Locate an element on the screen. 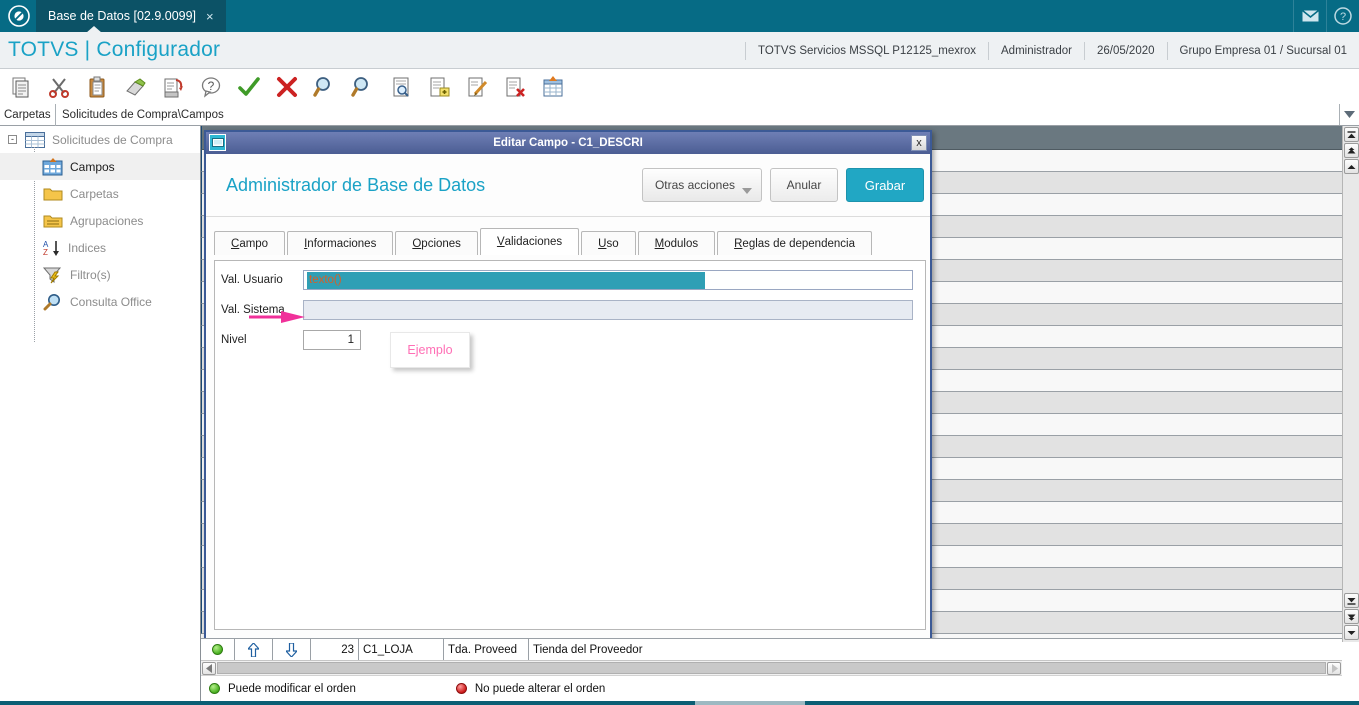  tab-accel: C is located at coordinates (235, 243).